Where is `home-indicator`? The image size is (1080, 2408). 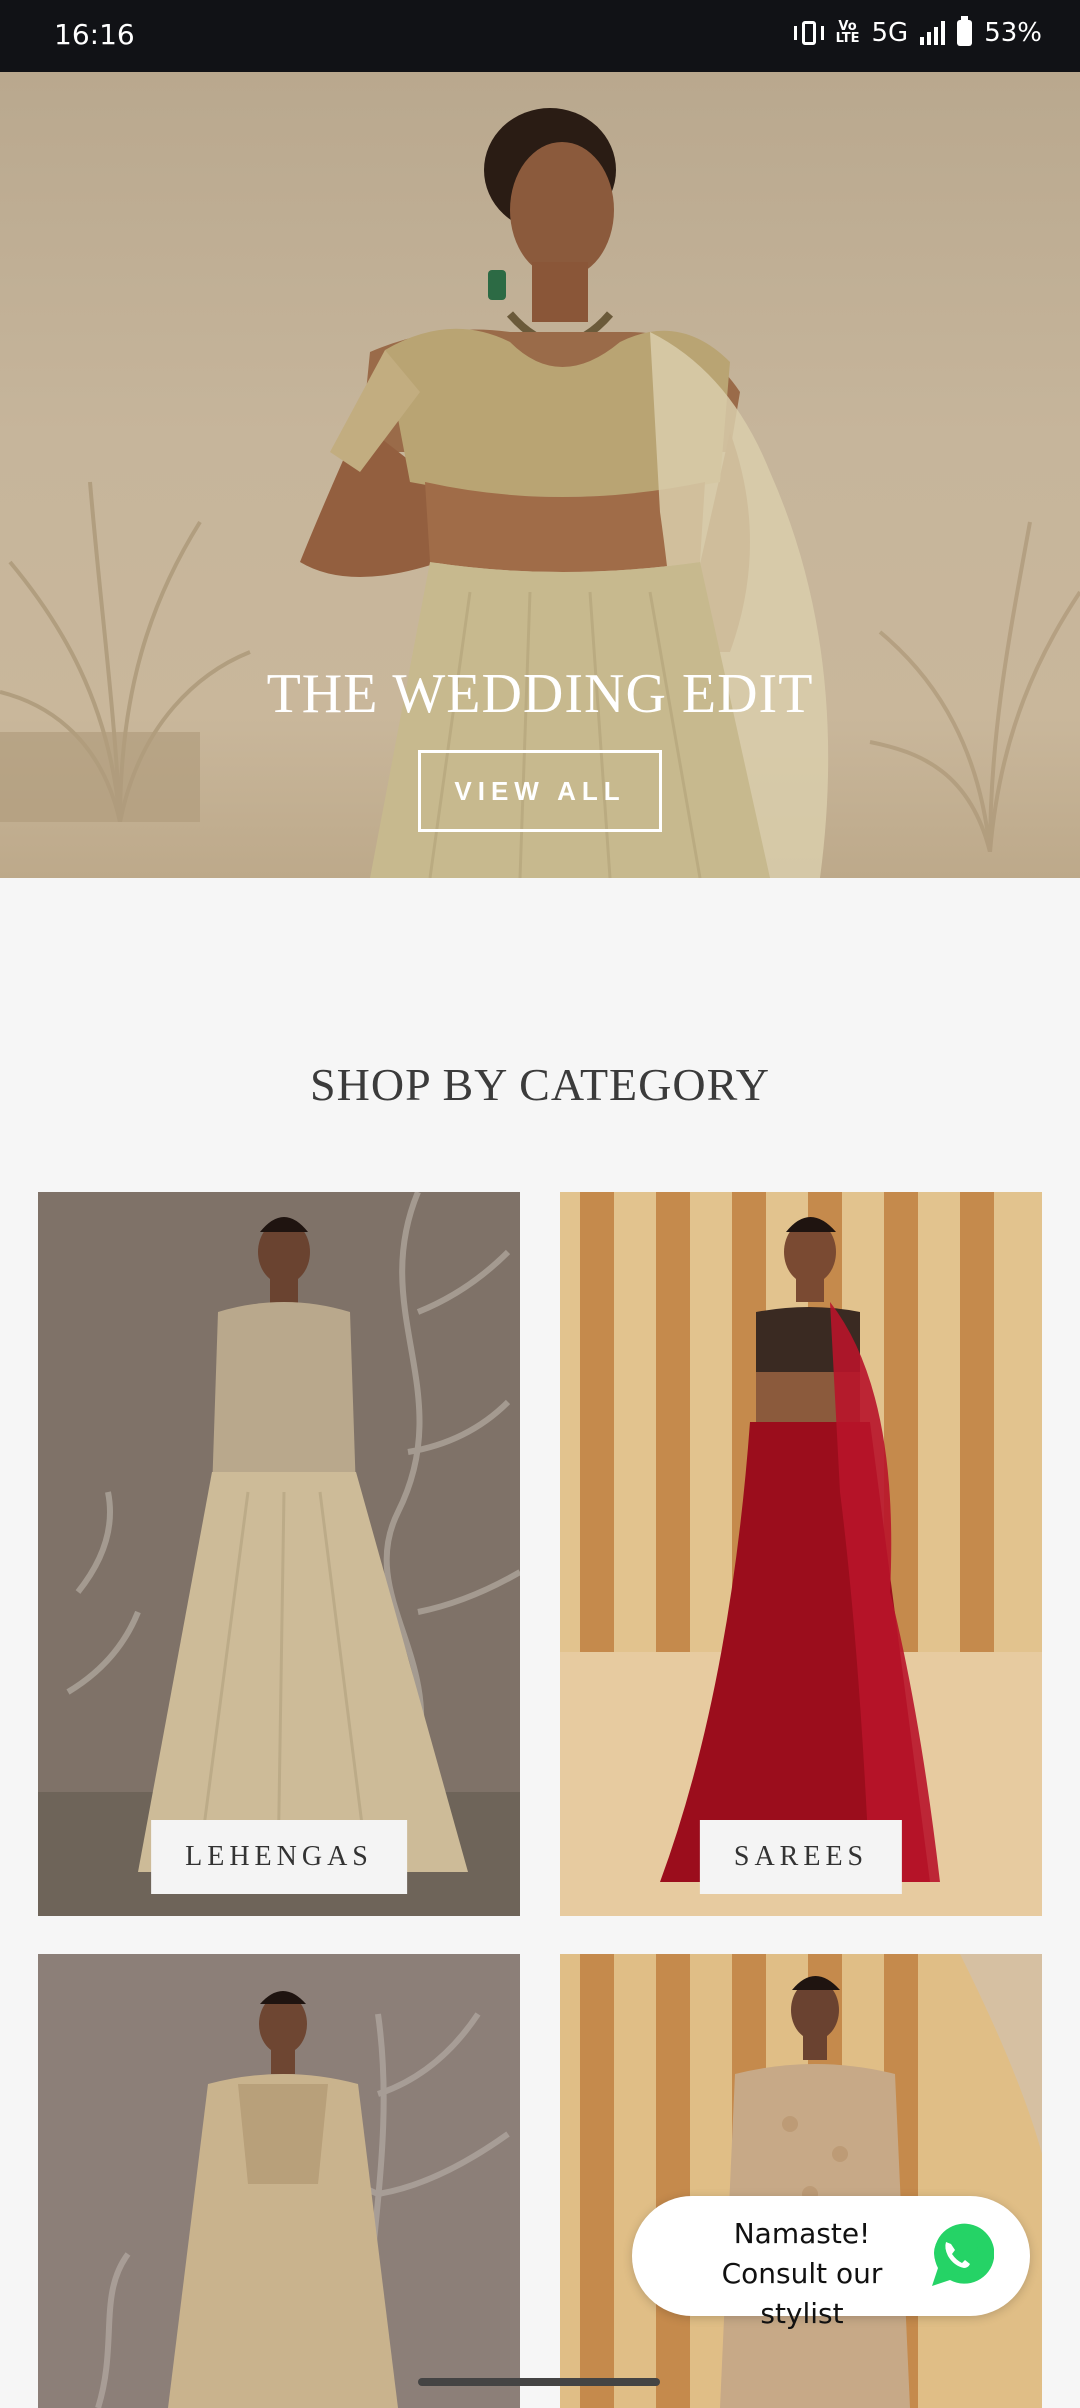 home-indicator is located at coordinates (539, 2382).